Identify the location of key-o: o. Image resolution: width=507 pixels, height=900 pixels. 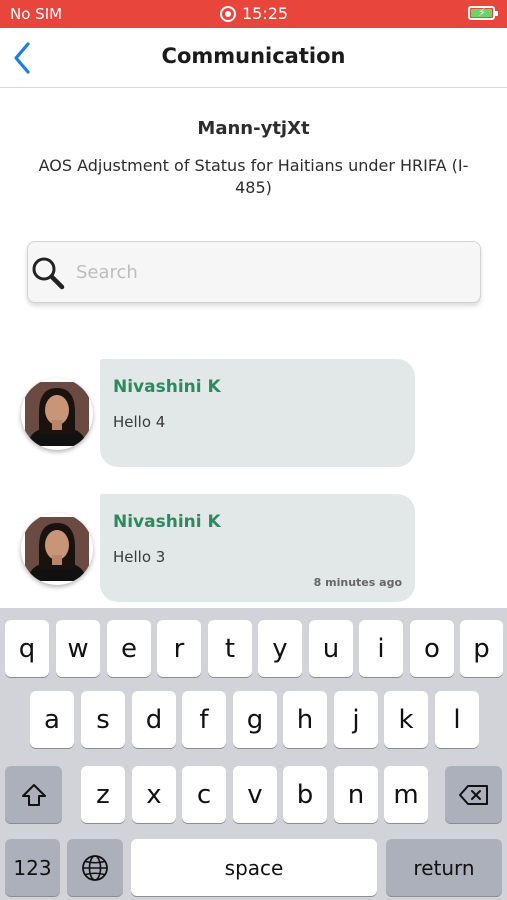
(432, 648).